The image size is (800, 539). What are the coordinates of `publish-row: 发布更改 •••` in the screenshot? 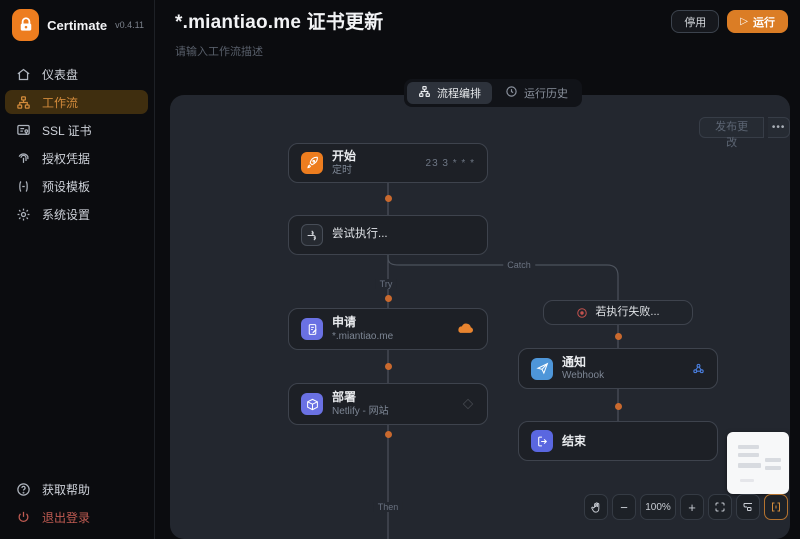 It's located at (744, 133).